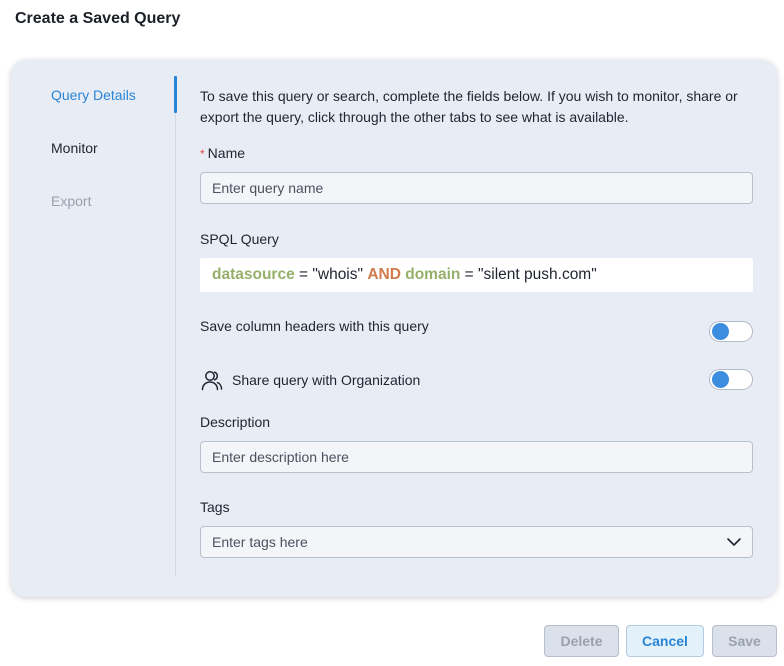 The image size is (784, 666). I want to click on save-headers-toggle, so click(731, 331).